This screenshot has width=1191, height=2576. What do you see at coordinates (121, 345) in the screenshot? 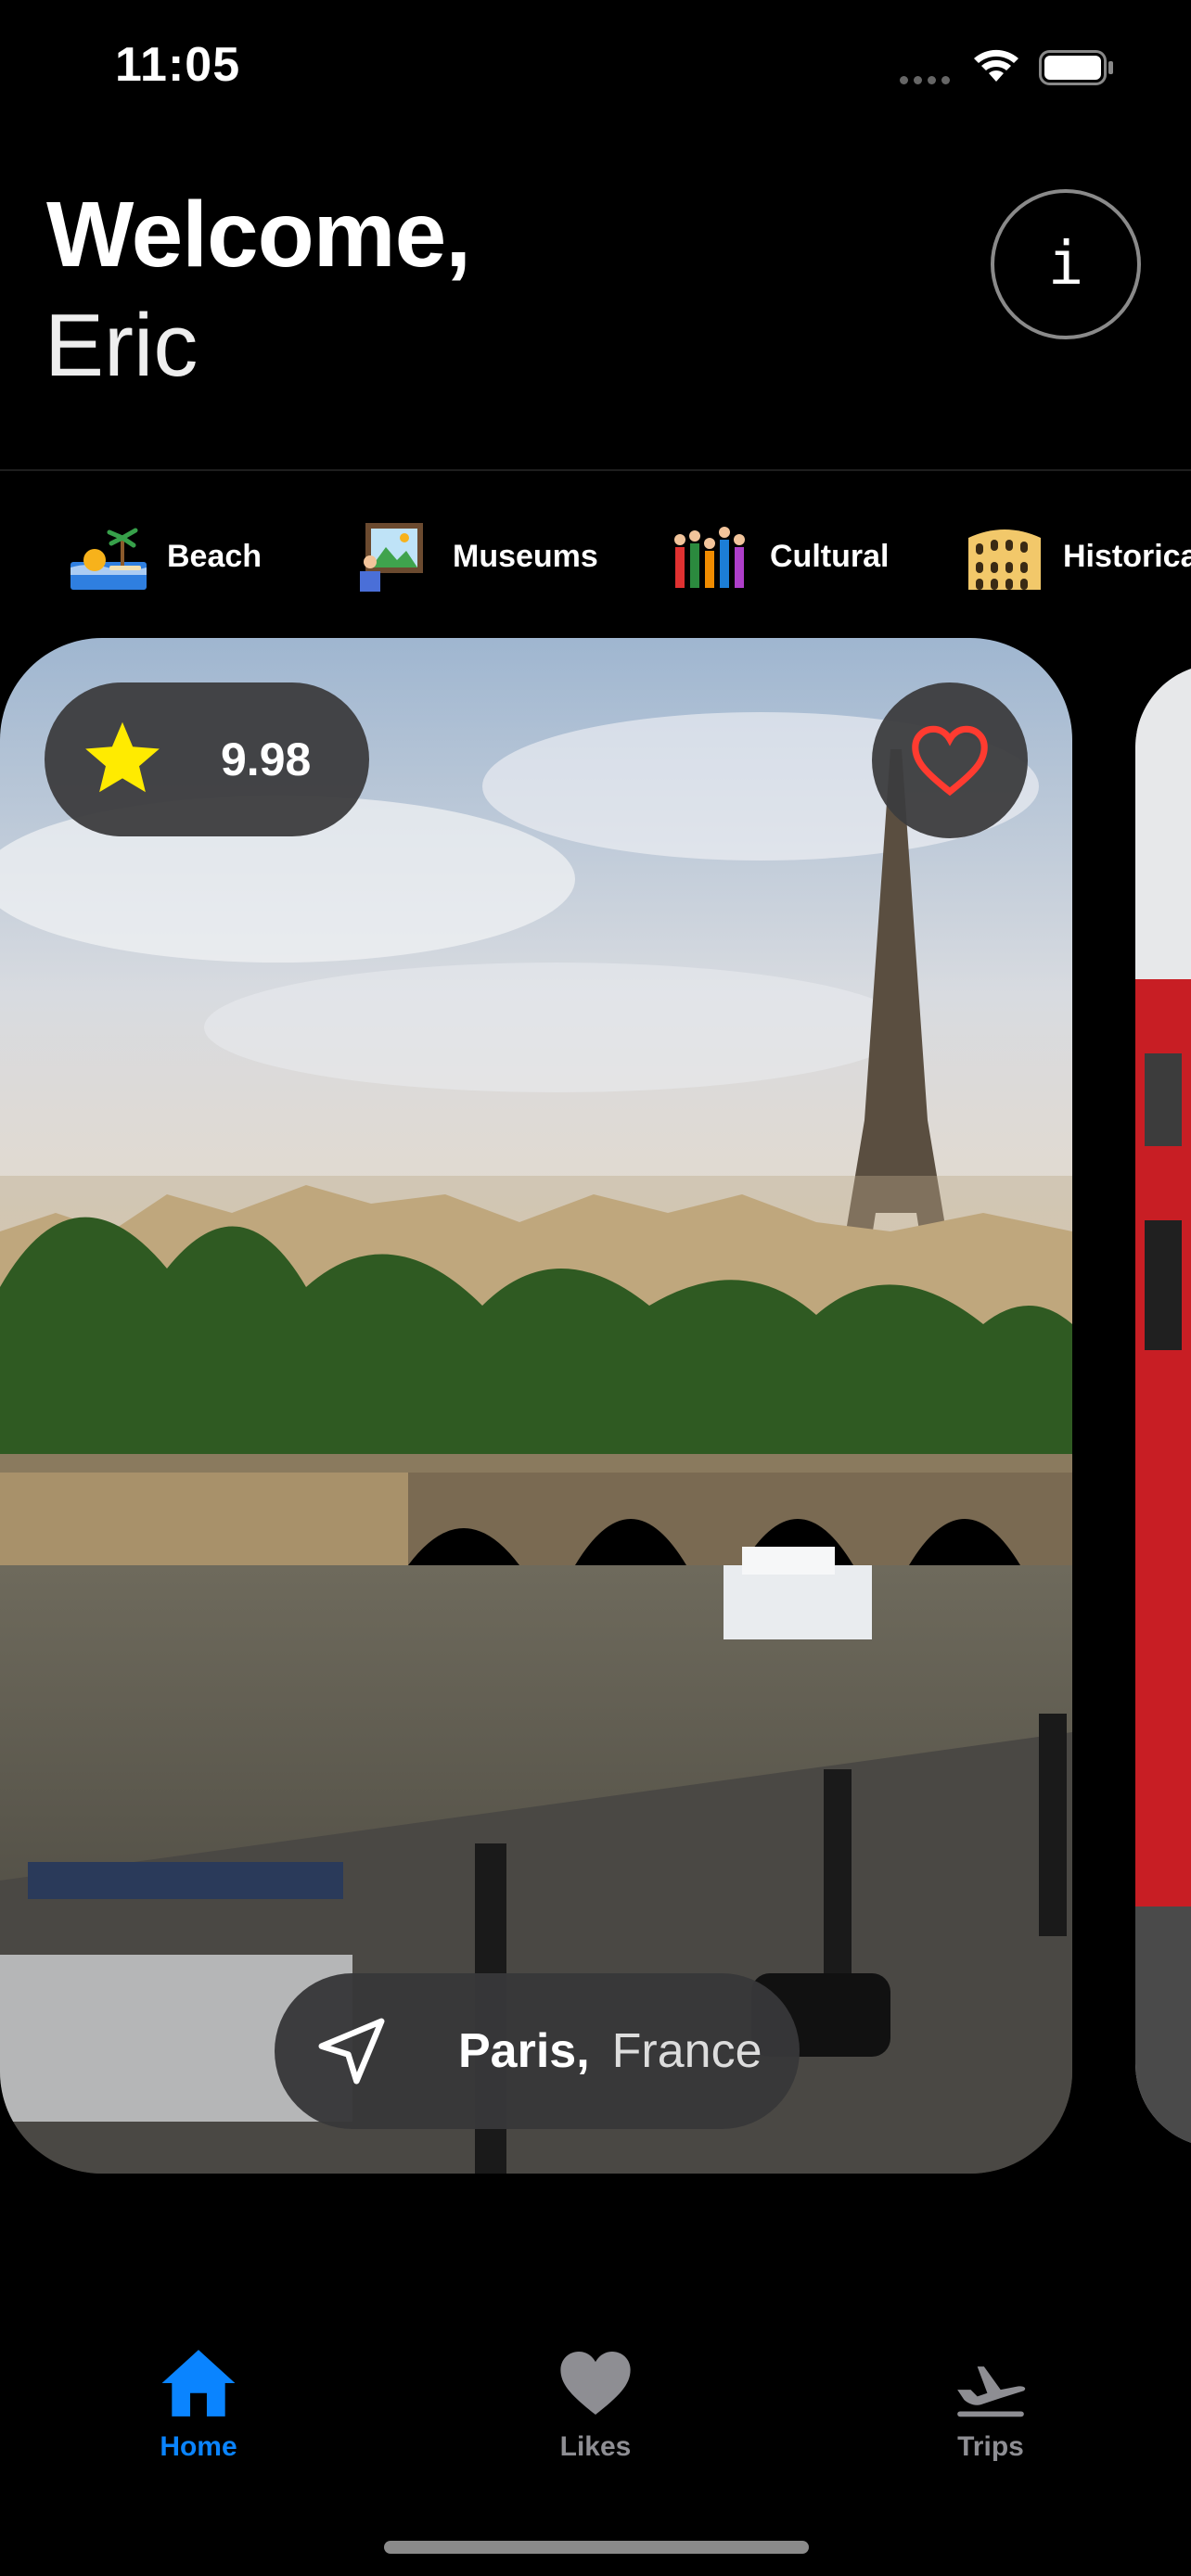
I see `username: Eric` at bounding box center [121, 345].